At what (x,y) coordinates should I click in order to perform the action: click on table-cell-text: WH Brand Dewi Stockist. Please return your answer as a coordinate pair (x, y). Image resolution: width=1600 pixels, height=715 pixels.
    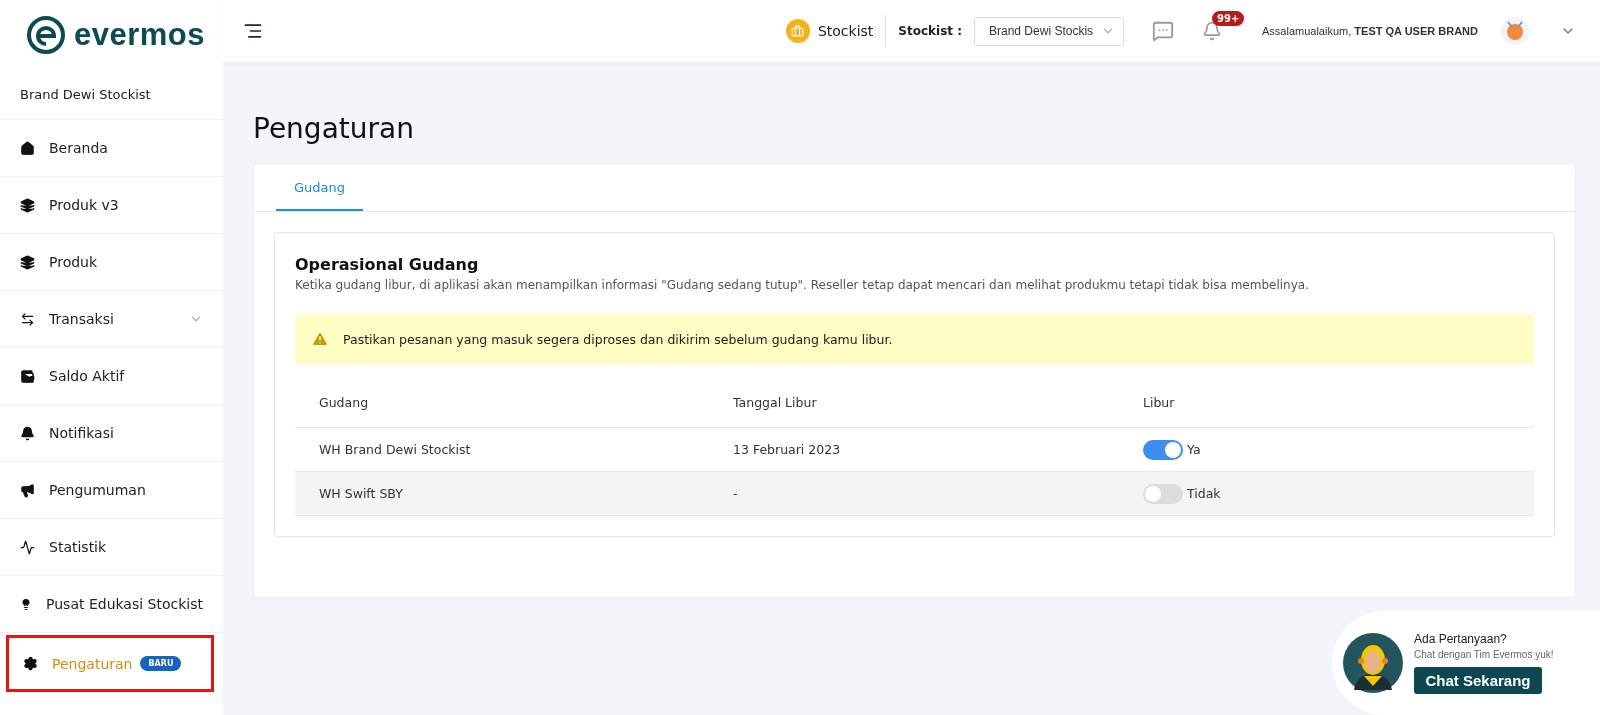
    Looking at the image, I should click on (395, 449).